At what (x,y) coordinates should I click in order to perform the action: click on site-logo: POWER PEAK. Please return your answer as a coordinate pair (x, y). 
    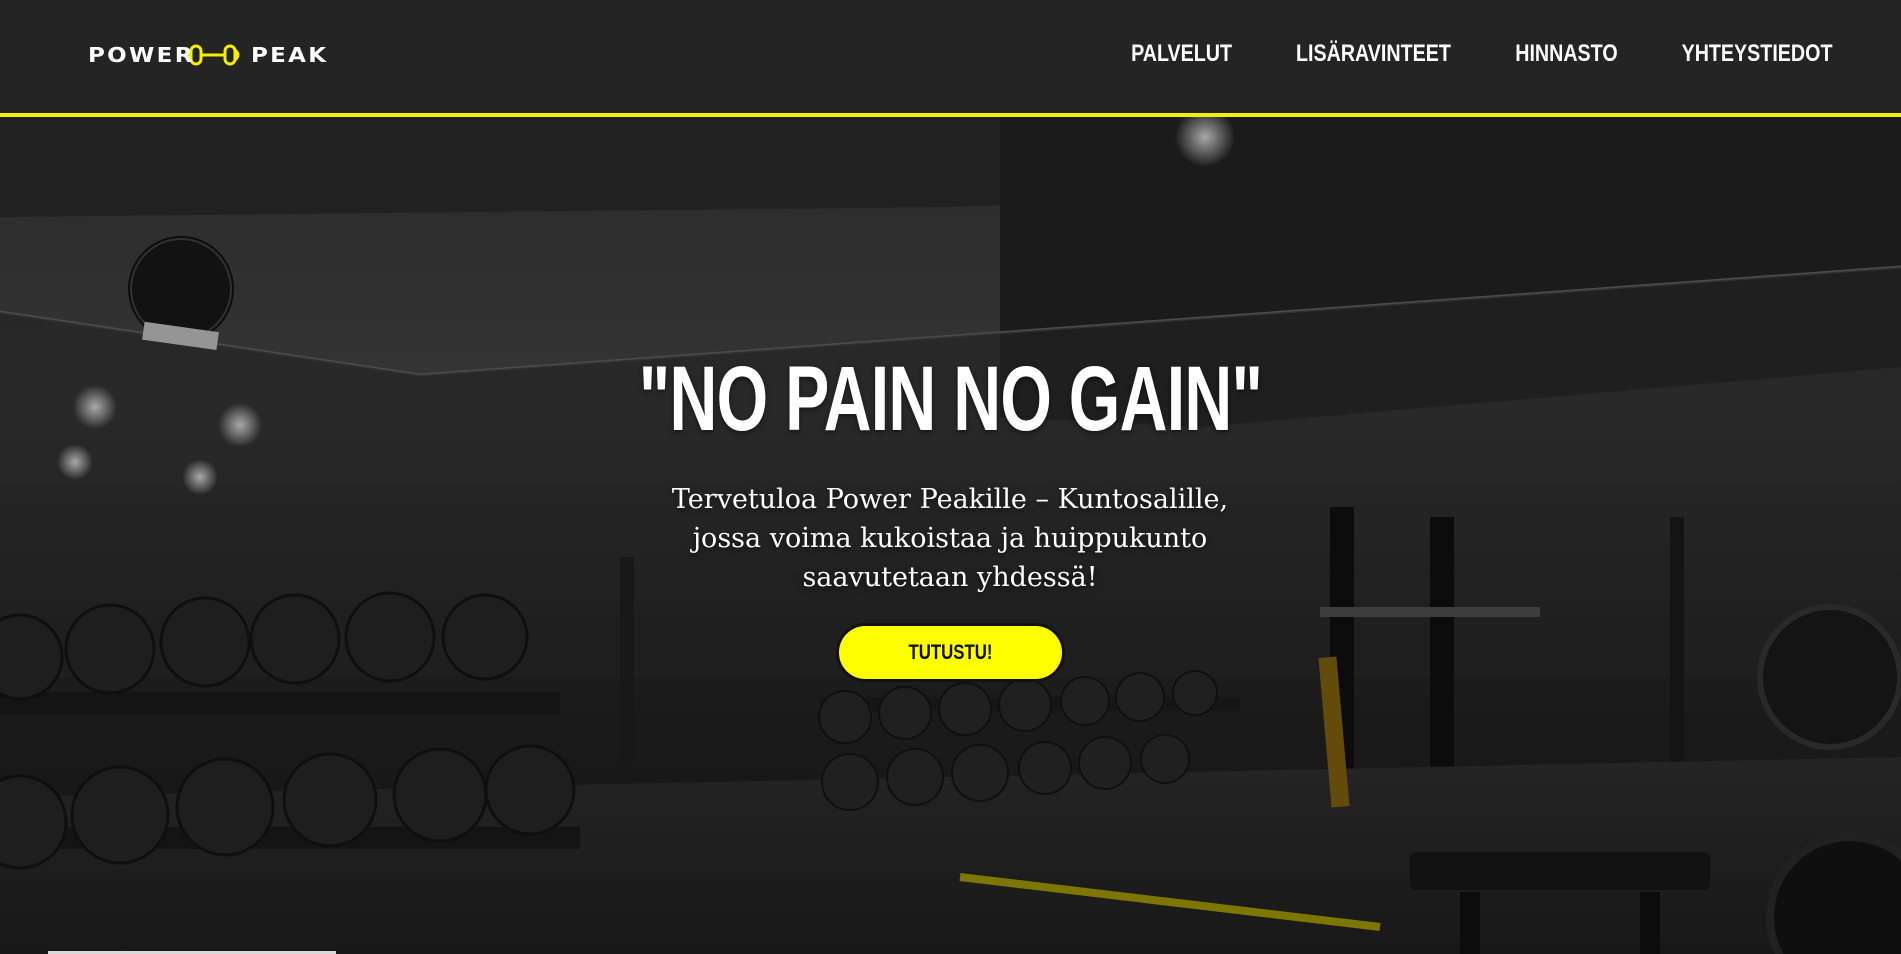
    Looking at the image, I should click on (207, 55).